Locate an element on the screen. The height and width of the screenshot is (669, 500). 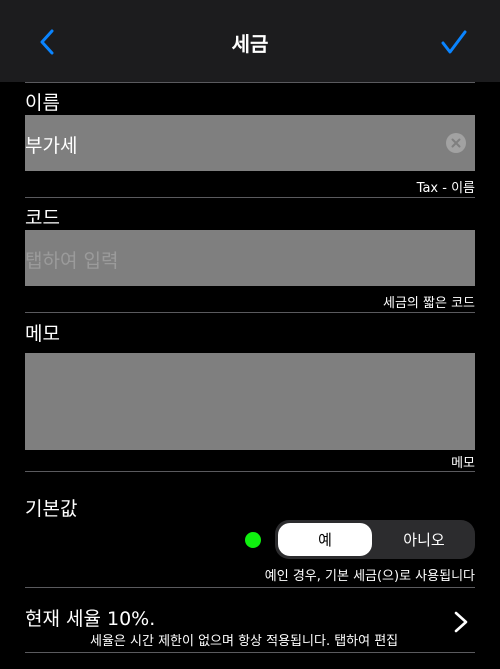
tax-rate-title: 현재 세율 10%. is located at coordinates (90, 619).